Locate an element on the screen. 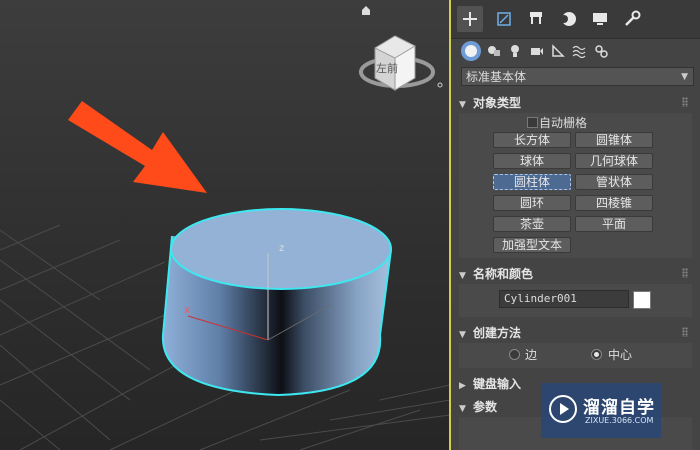 Image resolution: width=700 pixels, height=450 pixels. object-color-swatch is located at coordinates (642, 300).